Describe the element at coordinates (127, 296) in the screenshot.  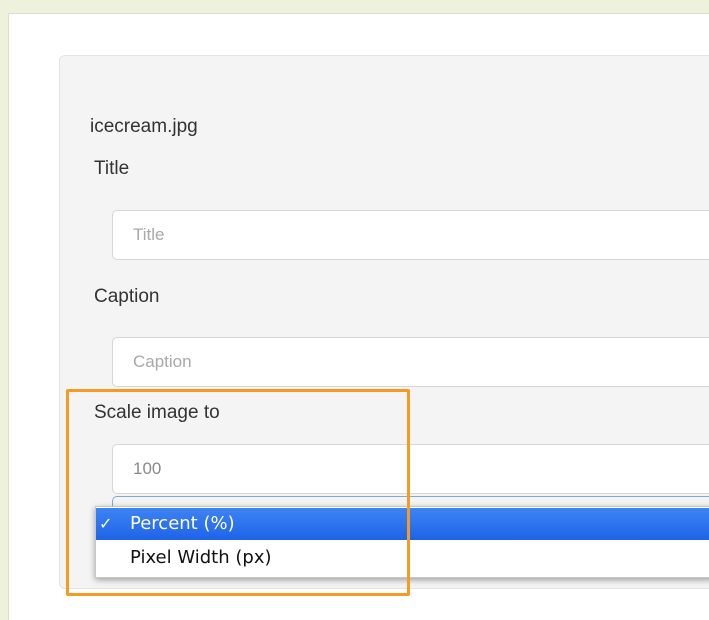
I see `caption-label: Caption` at that location.